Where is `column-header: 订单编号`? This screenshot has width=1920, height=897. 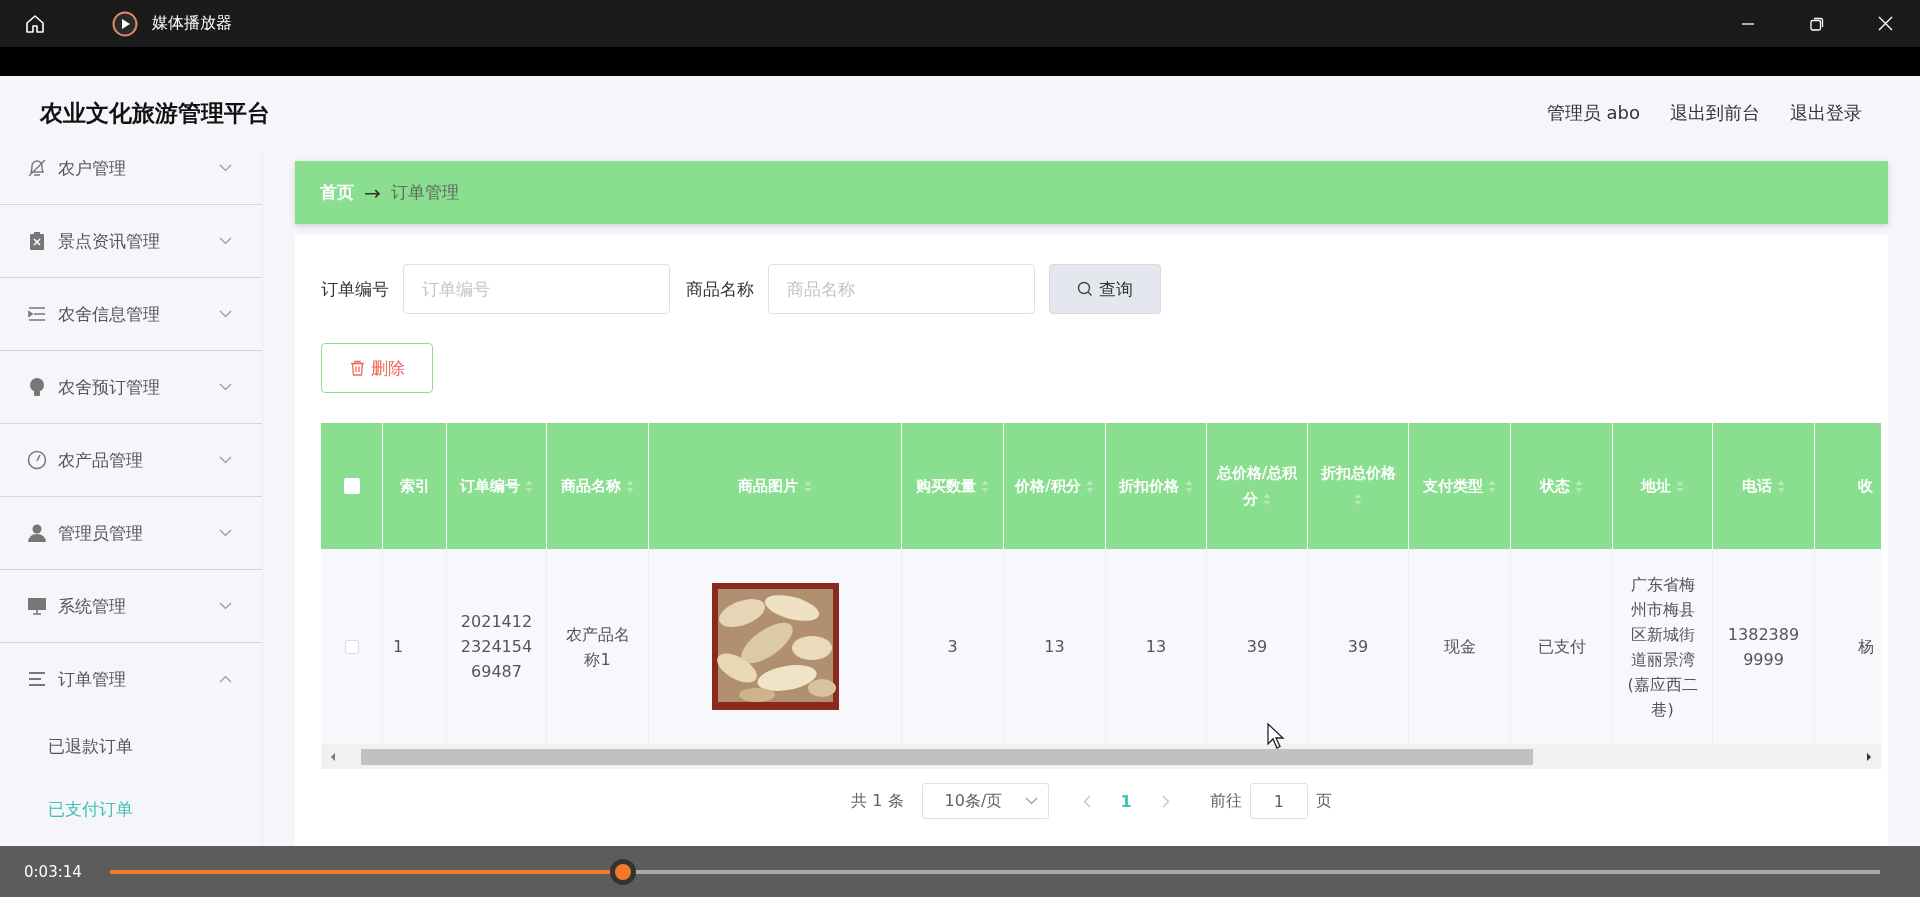 column-header: 订单编号 is located at coordinates (497, 486).